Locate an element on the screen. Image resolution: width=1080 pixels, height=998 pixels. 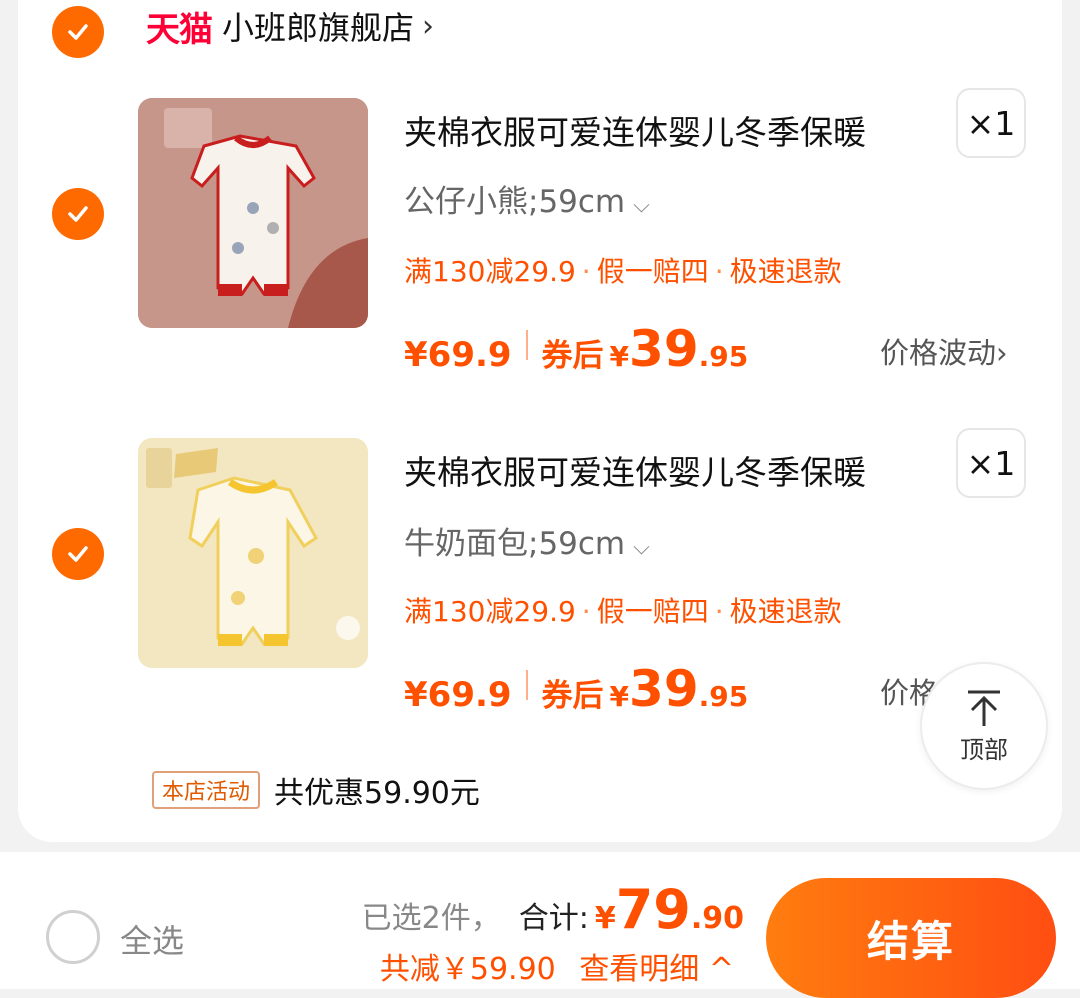
activity-text: 共优惠59.90元 is located at coordinates (377, 793).